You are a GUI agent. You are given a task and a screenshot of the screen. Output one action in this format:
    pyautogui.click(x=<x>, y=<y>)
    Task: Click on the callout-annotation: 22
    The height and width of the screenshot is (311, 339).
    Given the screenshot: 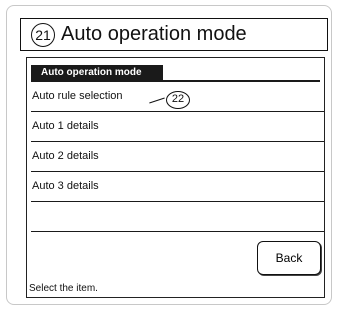 What is the action you would take?
    pyautogui.click(x=169, y=100)
    